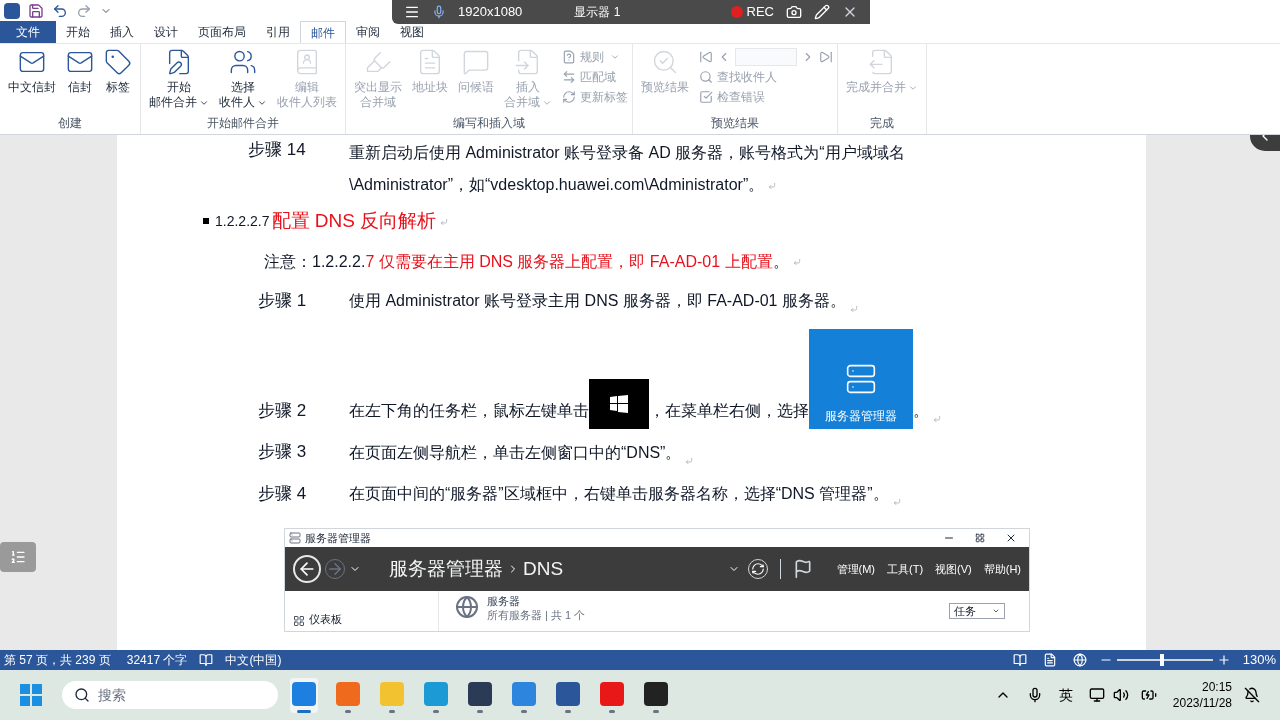 This screenshot has height=720, width=1280. What do you see at coordinates (705, 261) in the screenshot?
I see `note-text: 注意：1.2.2.2.7 仅需要在主用 DNS 服务器上配置，即 FA-AD-01 上配置。` at bounding box center [705, 261].